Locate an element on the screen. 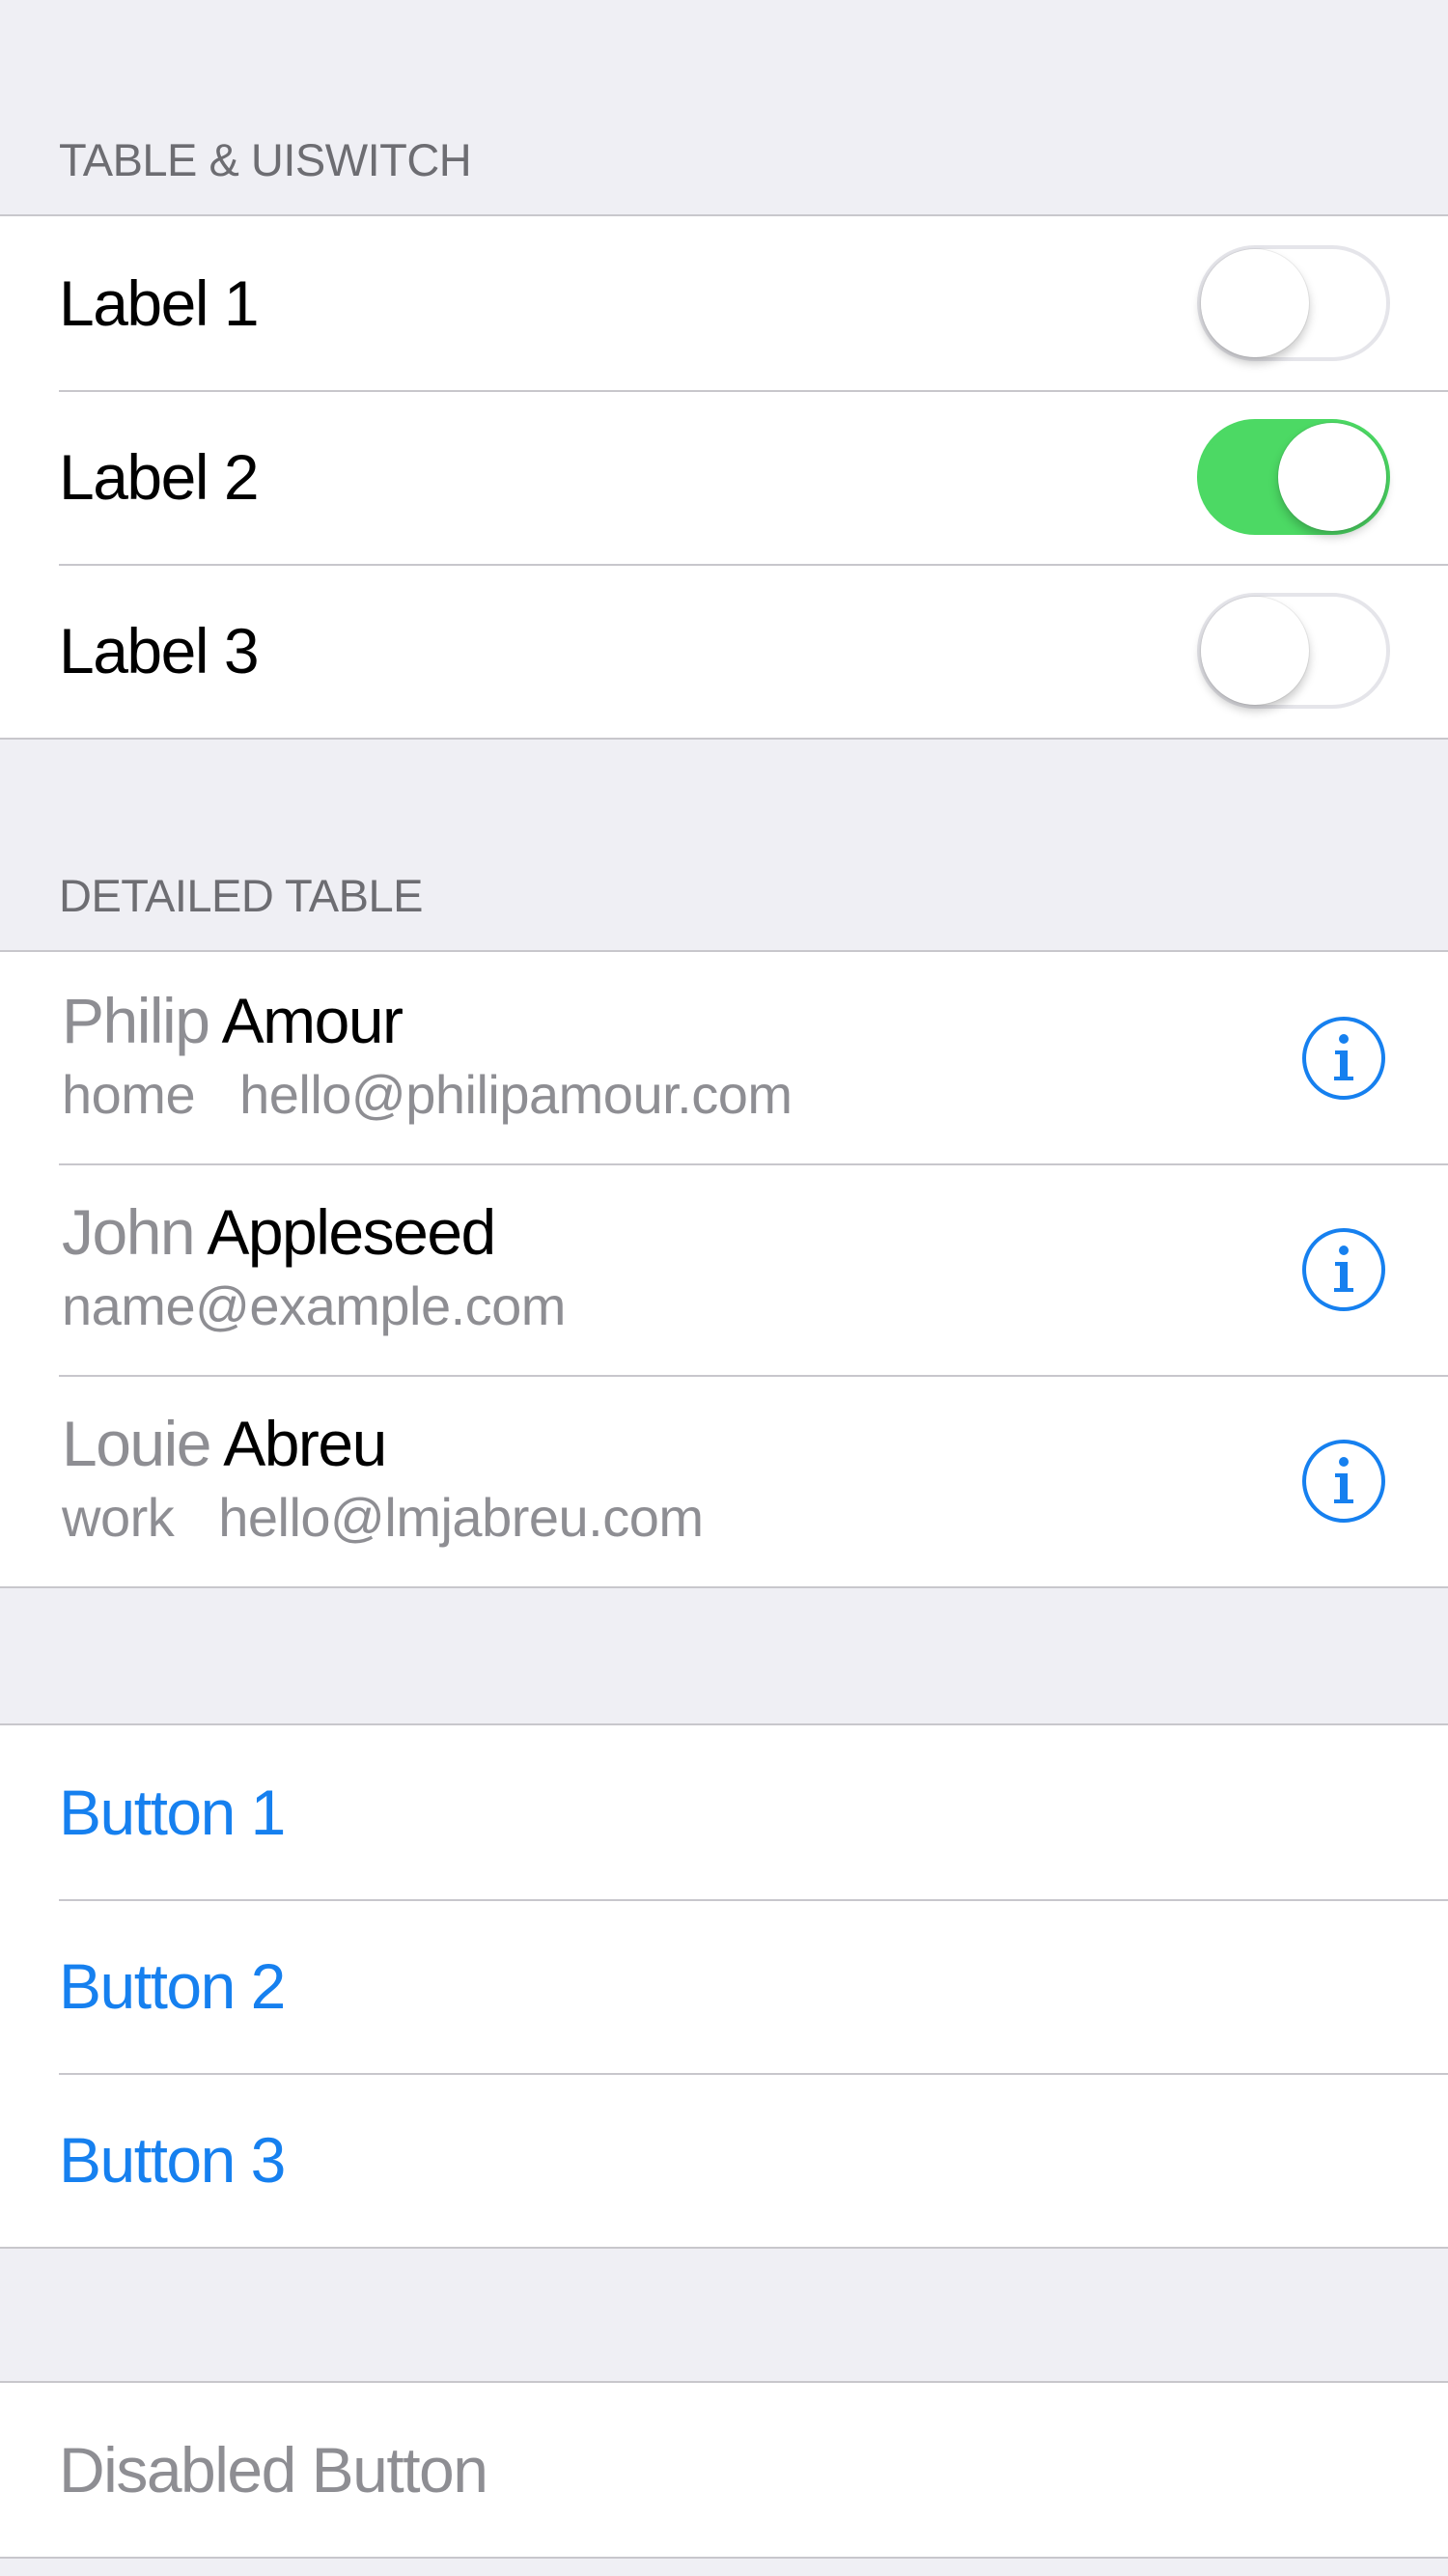  disabled-button-row: Disabled Button is located at coordinates (724, 2470).